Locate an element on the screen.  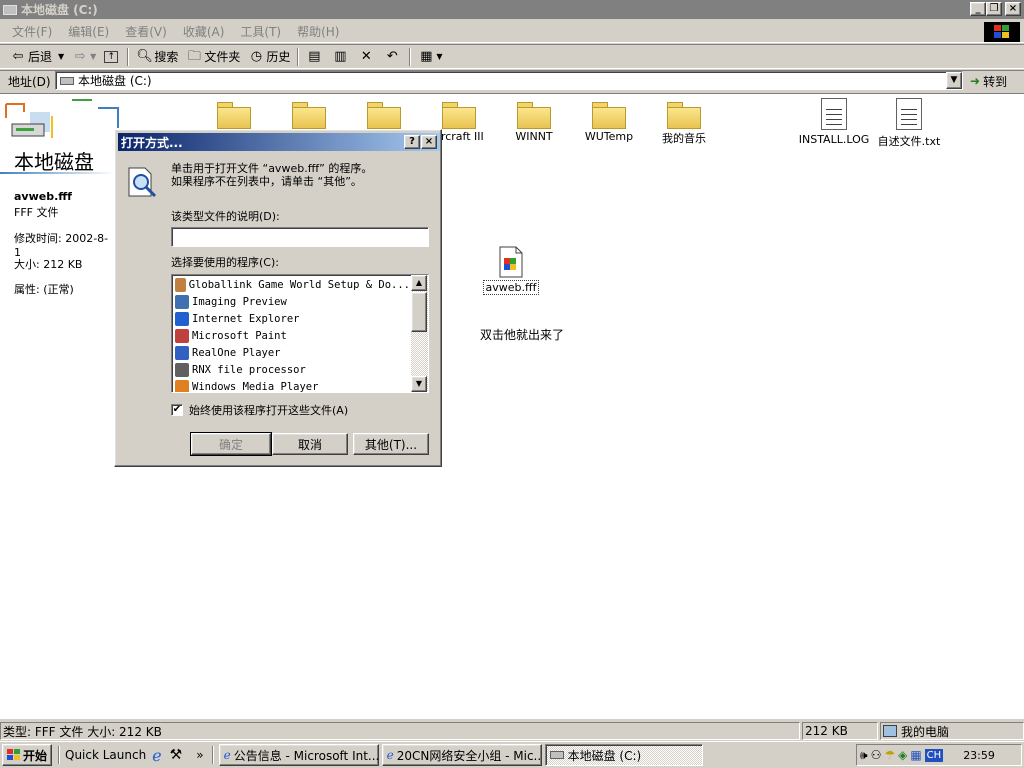
window-title-bar: 本地磁盘 (C:) is located at coordinates (512, 9).